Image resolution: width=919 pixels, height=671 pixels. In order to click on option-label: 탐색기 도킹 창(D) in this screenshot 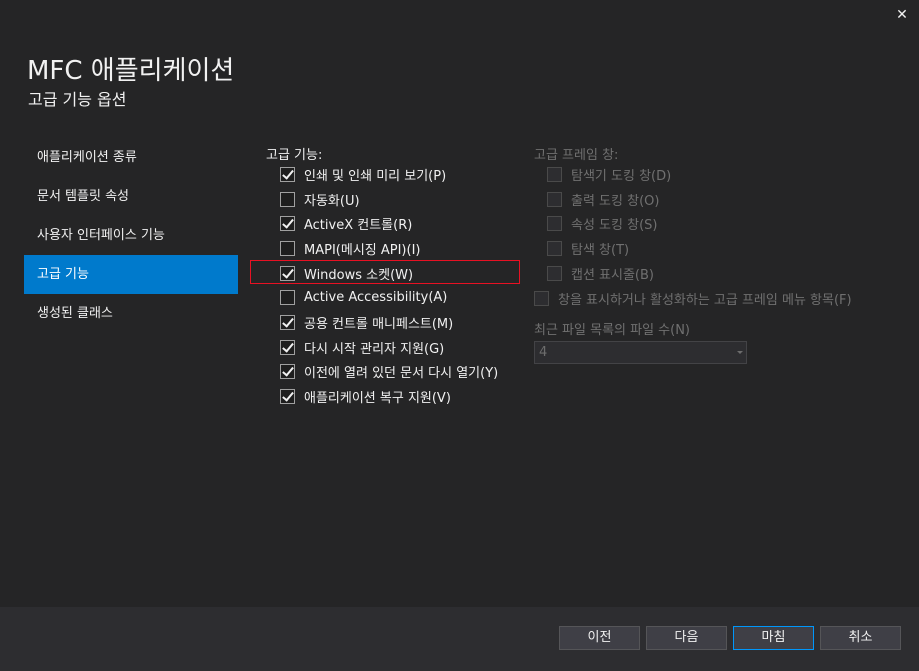, I will do `click(621, 176)`.